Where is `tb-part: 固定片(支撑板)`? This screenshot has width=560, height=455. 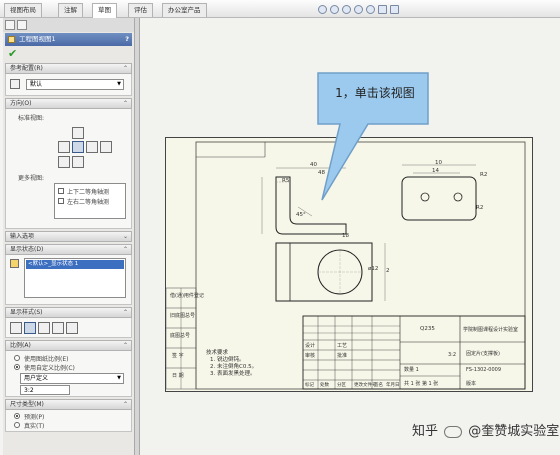
tb-part: 固定片(支撑板) is located at coordinates (483, 354).